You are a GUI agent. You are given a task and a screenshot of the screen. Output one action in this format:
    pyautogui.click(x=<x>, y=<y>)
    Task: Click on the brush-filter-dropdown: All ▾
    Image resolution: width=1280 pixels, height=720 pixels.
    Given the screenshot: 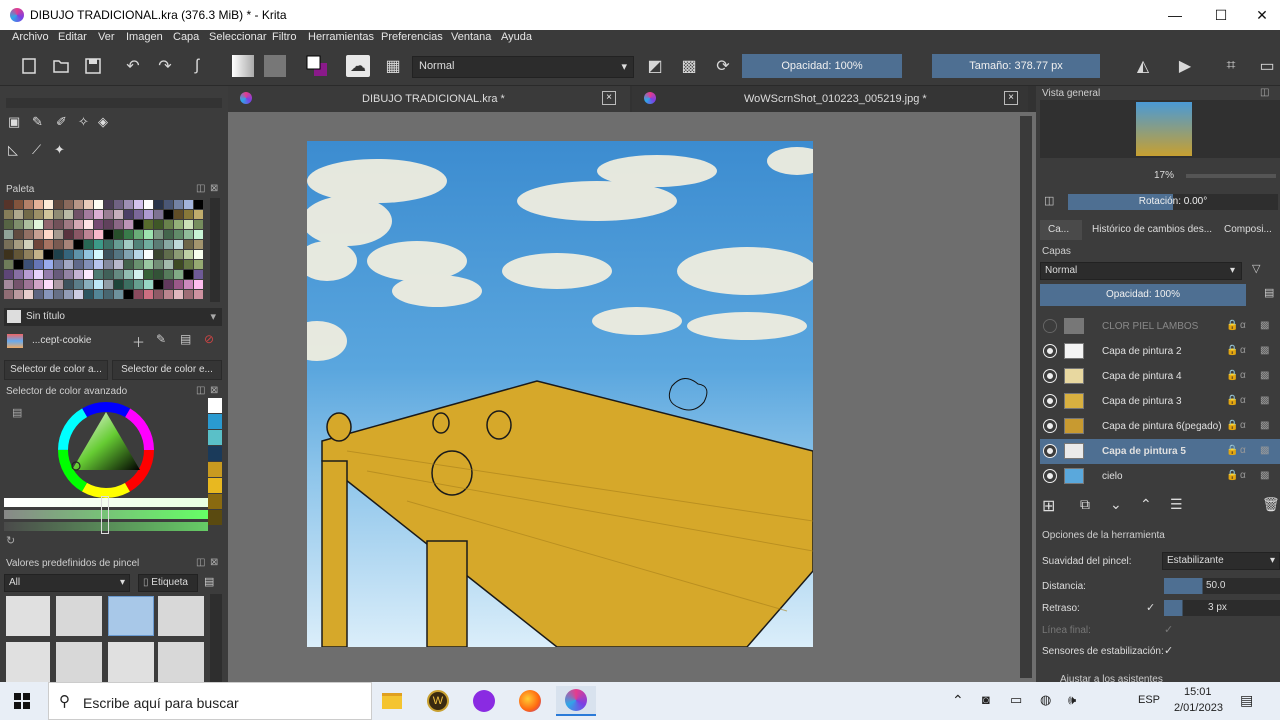 What is the action you would take?
    pyautogui.click(x=67, y=583)
    